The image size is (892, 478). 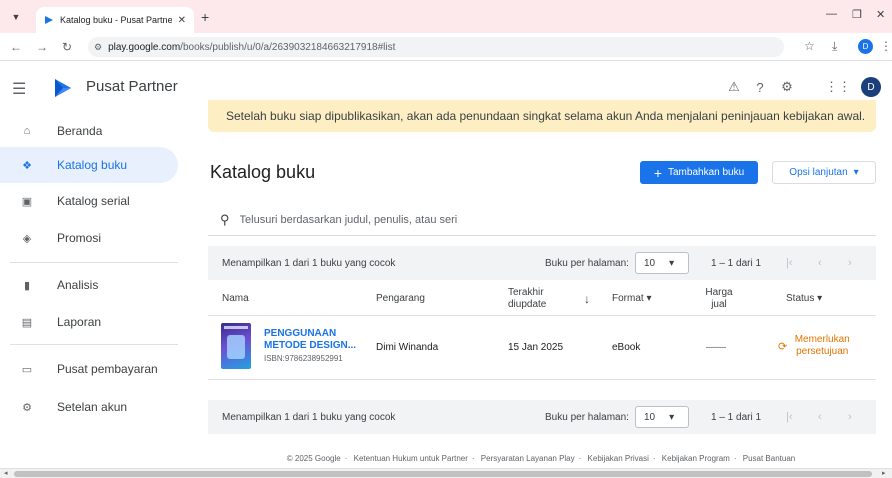 I want to click on advanced-options-label: Opsi lanjutan, so click(x=818, y=172).